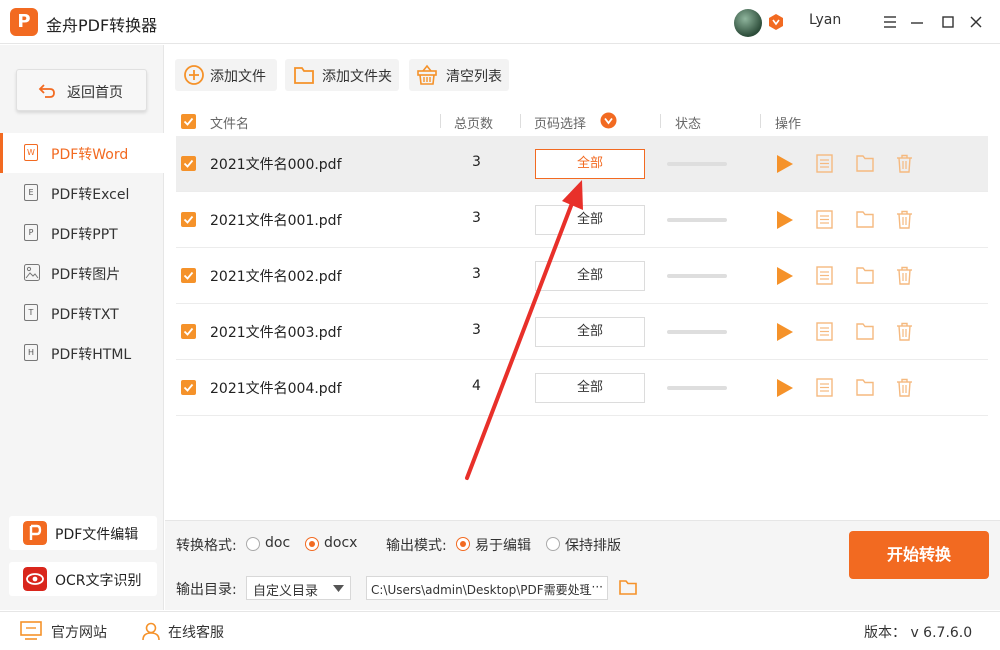  What do you see at coordinates (286, 591) in the screenshot?
I see `output-dir-select-value: 自定义目录` at bounding box center [286, 591].